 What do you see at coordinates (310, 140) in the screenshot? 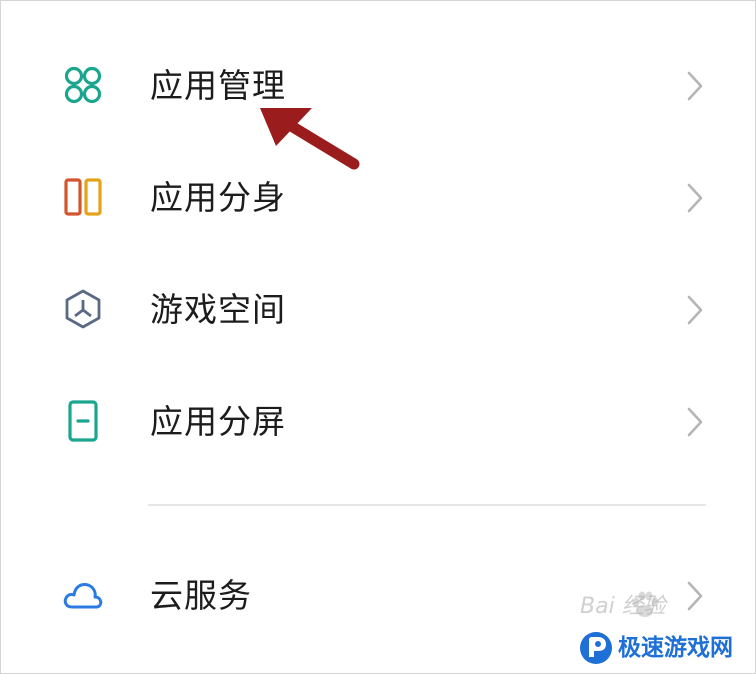
I see `annotation-arrow-icon` at bounding box center [310, 140].